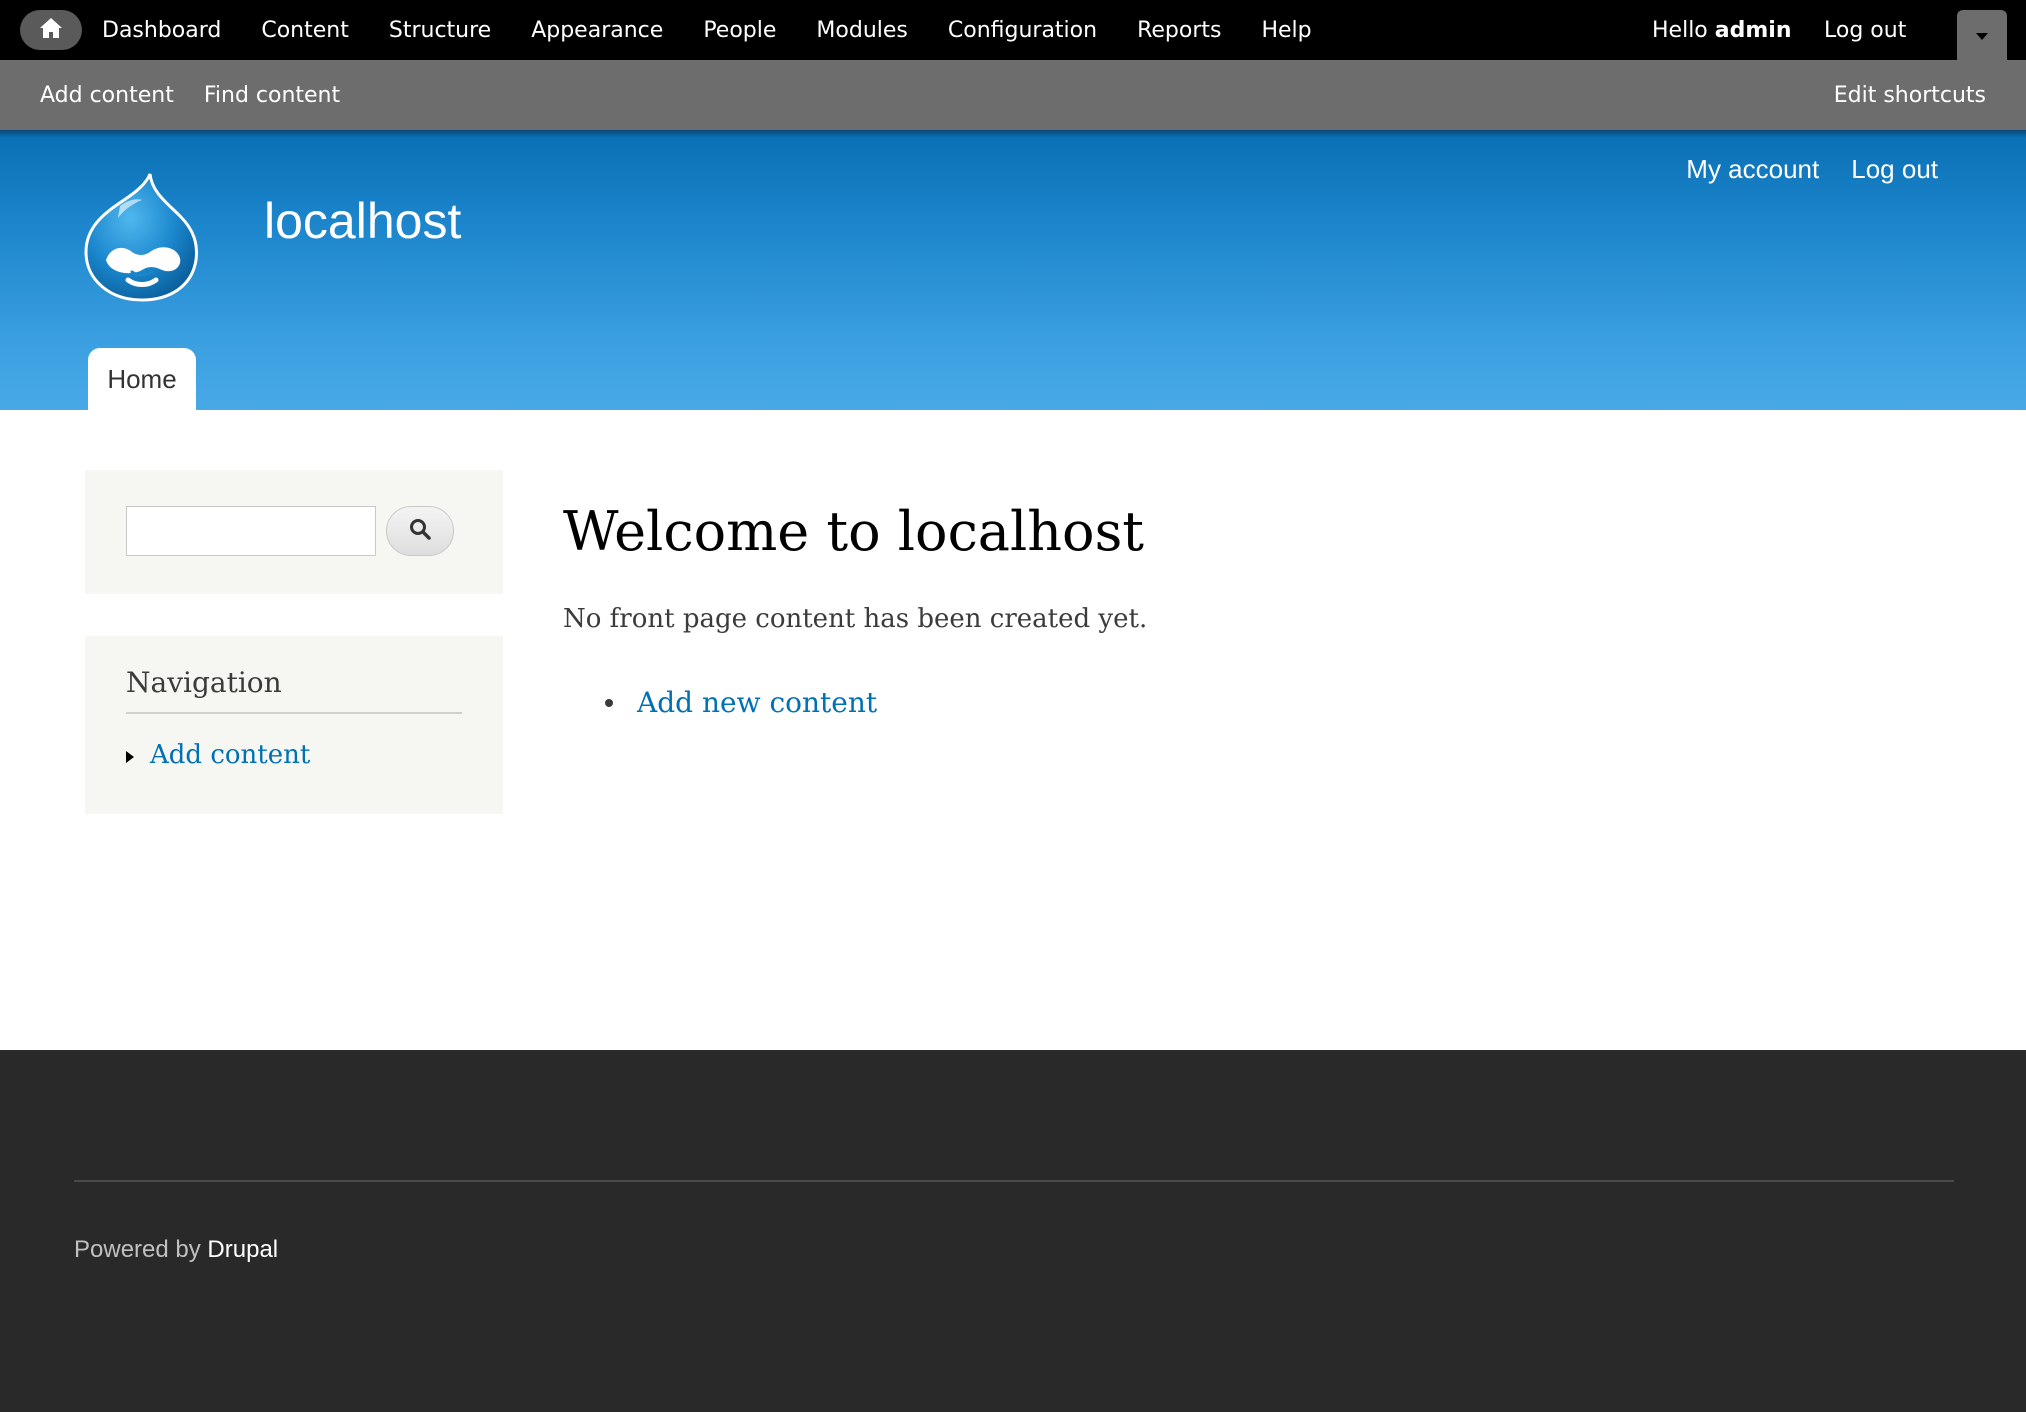 This screenshot has width=2026, height=1412. I want to click on site-logo, so click(141, 236).